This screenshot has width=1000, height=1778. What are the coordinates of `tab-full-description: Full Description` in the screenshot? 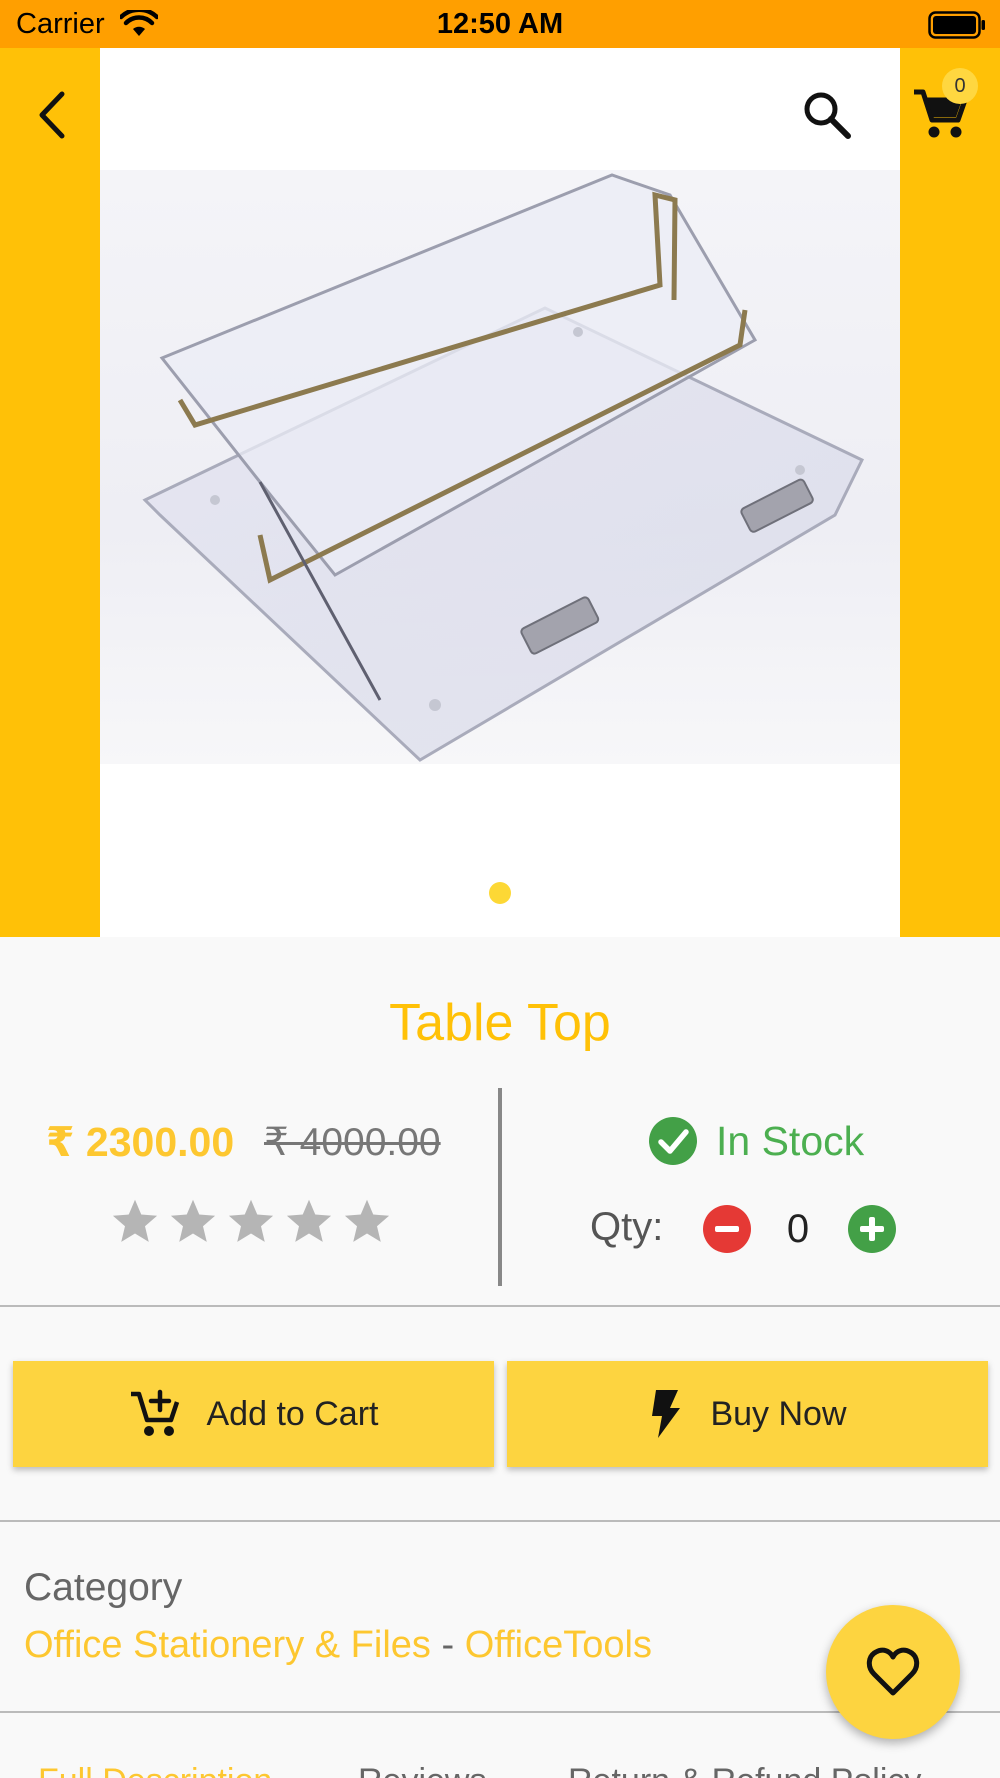 It's located at (155, 1770).